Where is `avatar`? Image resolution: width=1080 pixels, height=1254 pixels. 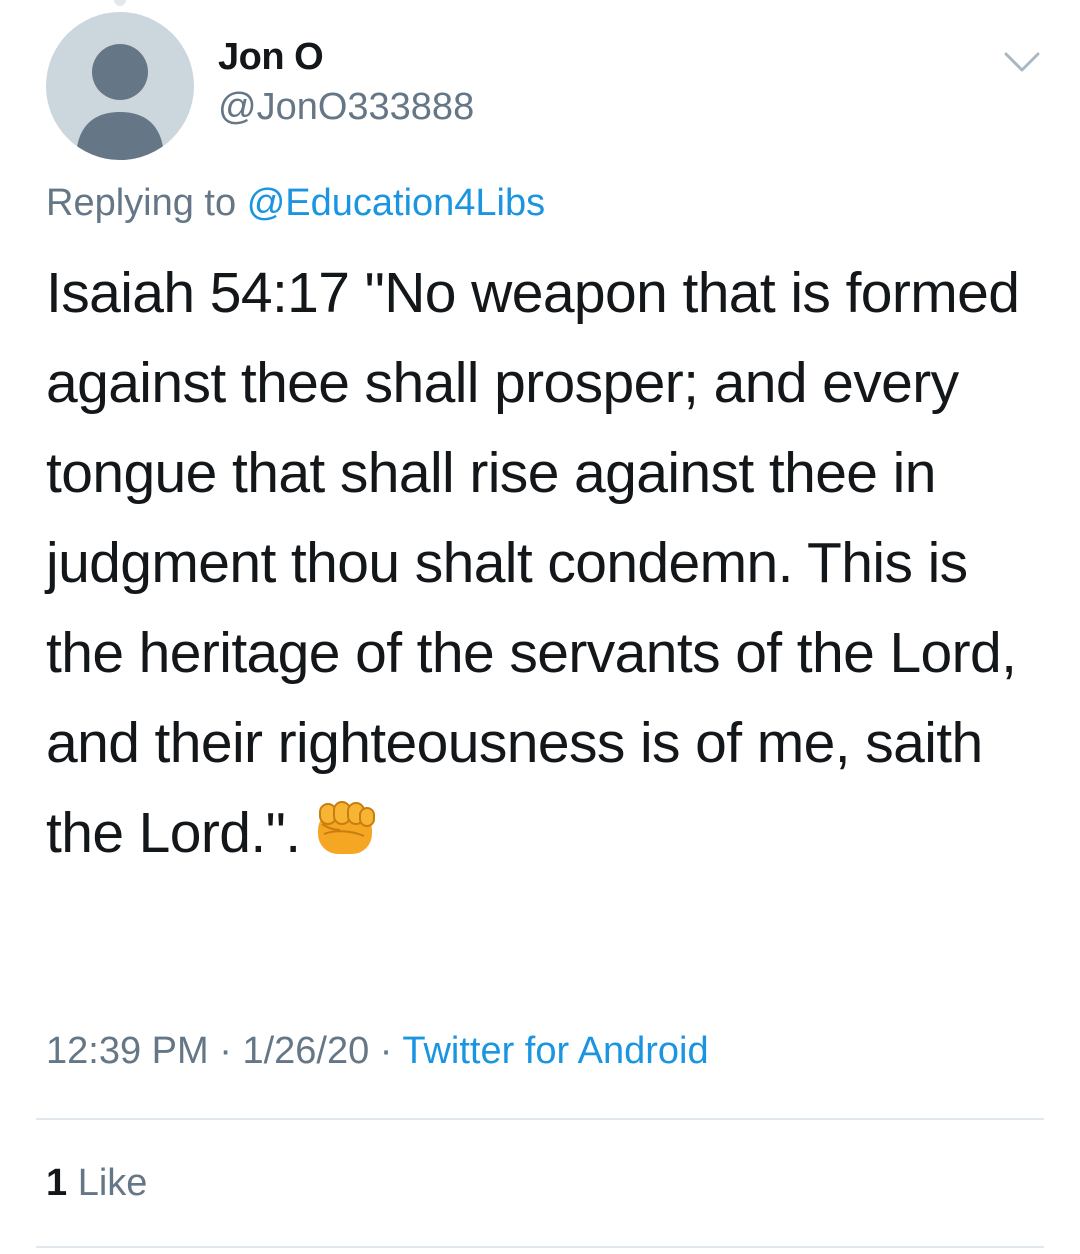 avatar is located at coordinates (120, 86).